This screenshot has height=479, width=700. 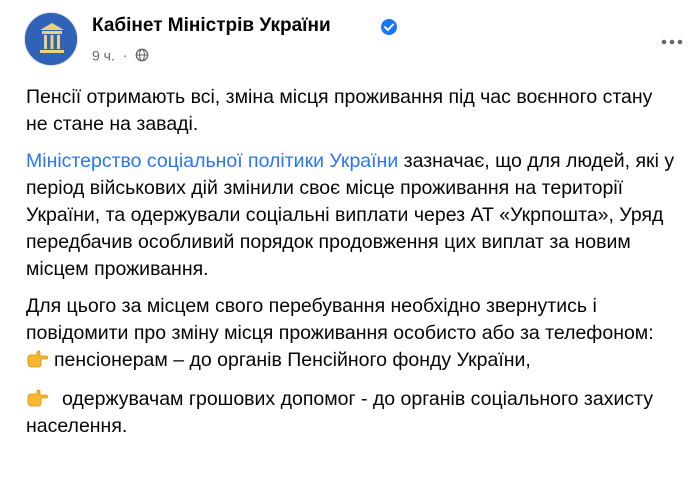 I want to click on verified-badge-icon, so click(x=389, y=27).